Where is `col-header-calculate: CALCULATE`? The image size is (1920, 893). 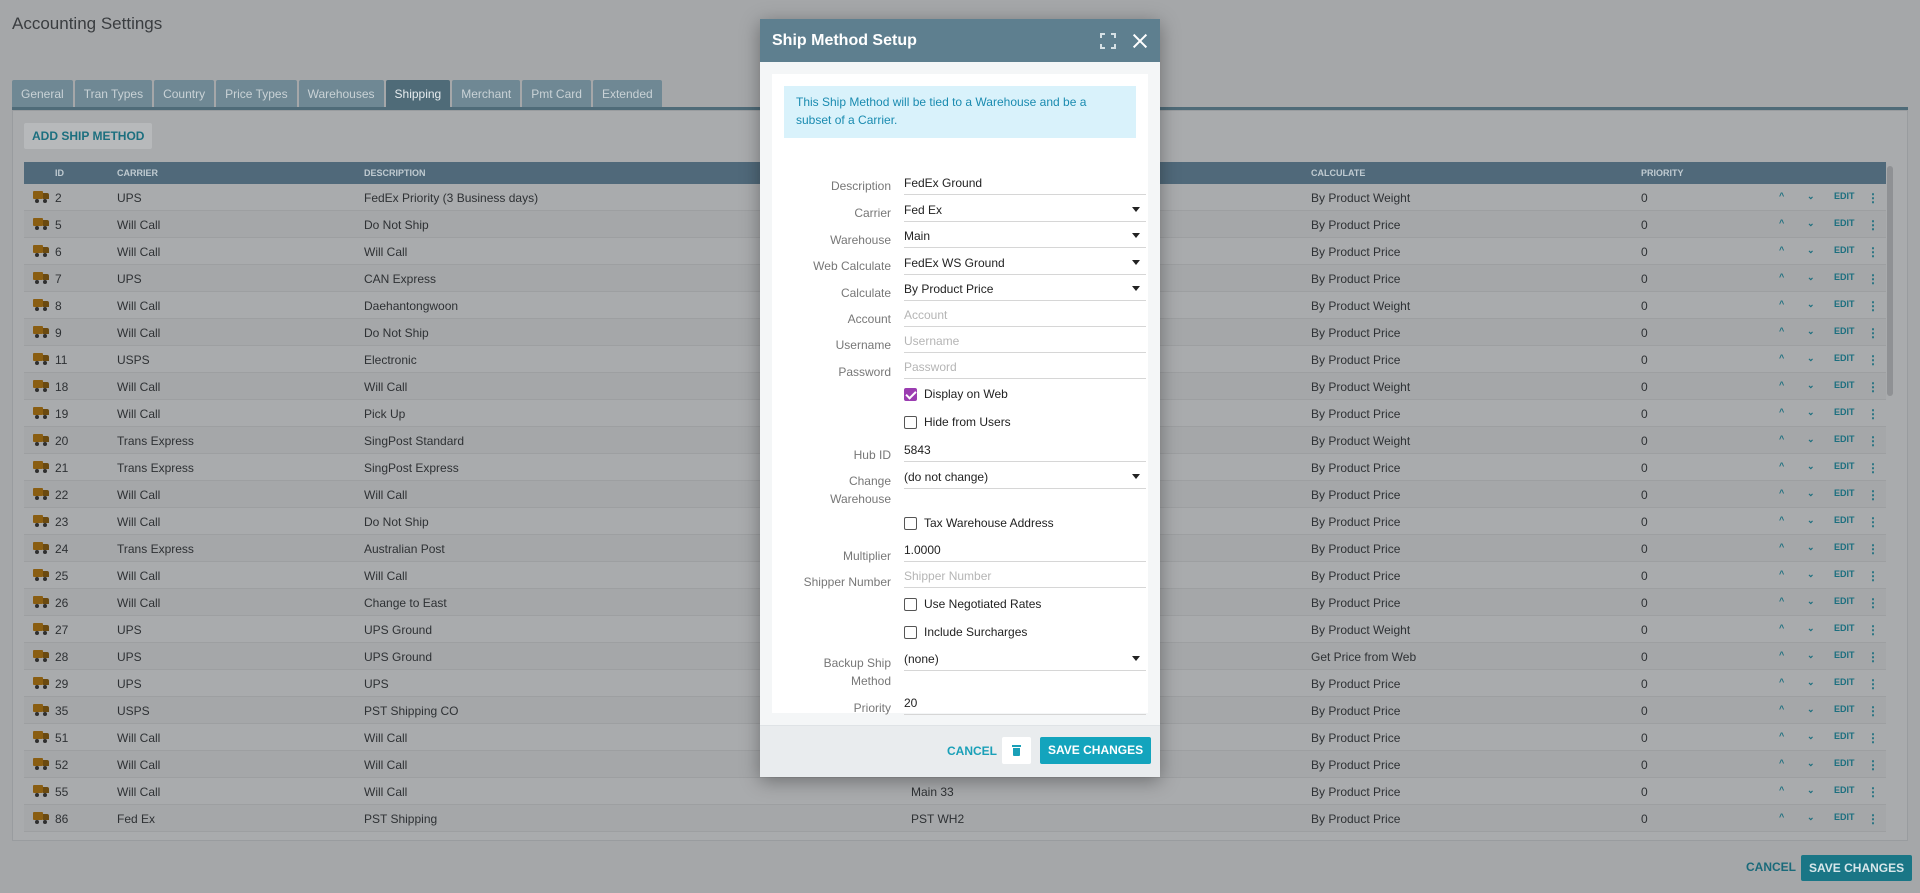 col-header-calculate: CALCULATE is located at coordinates (1338, 173).